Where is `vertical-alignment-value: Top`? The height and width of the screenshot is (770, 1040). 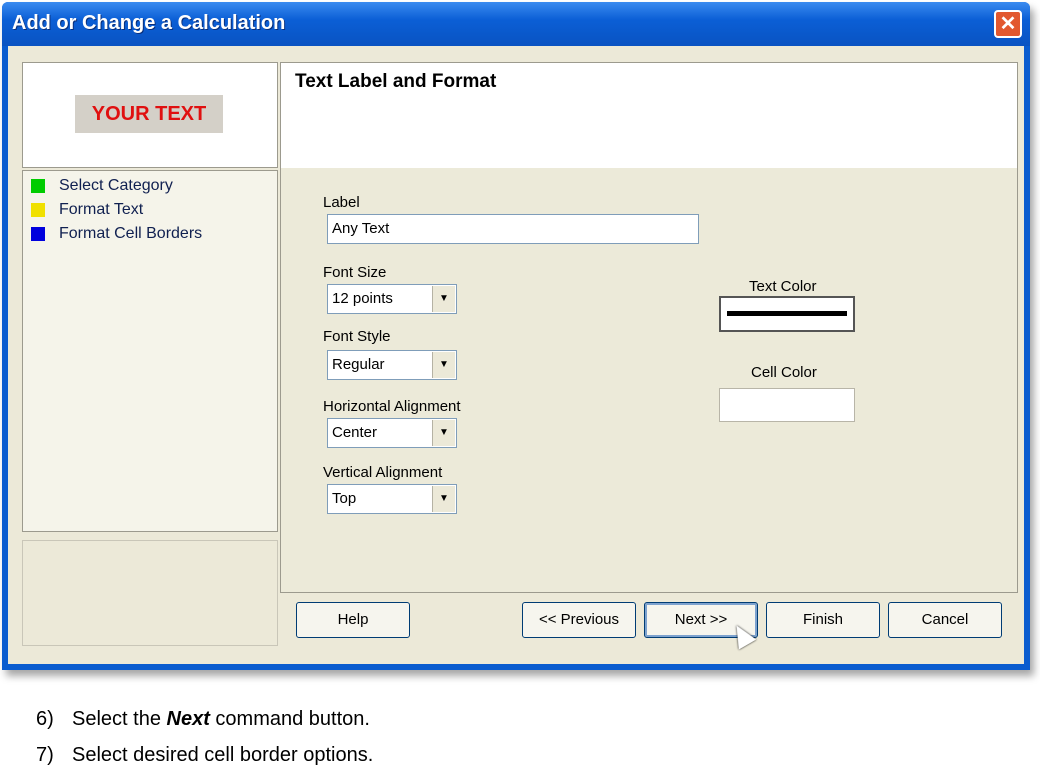
vertical-alignment-value: Top is located at coordinates (344, 498).